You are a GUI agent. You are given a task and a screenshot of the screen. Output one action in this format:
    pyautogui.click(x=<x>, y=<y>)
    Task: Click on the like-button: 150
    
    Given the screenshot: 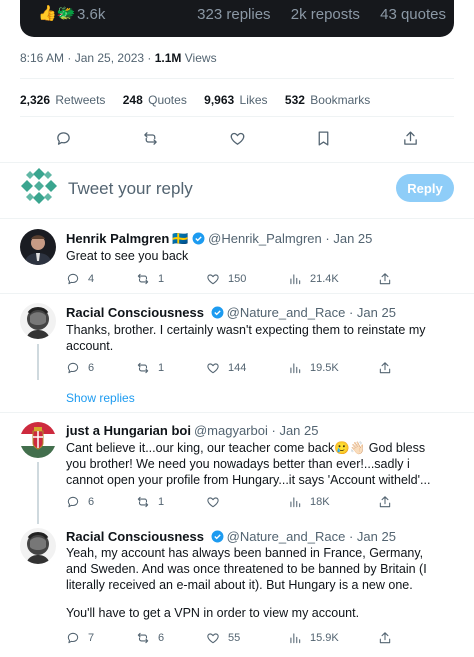 What is the action you would take?
    pyautogui.click(x=226, y=279)
    